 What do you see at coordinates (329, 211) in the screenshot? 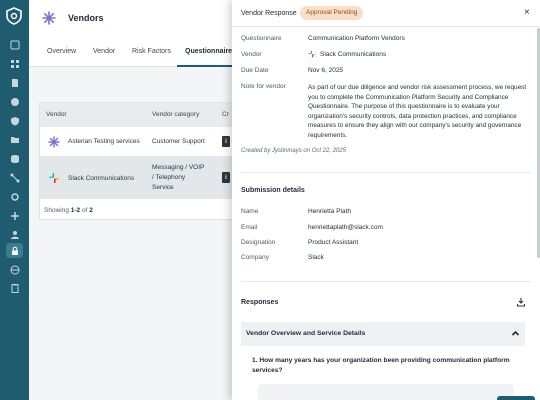
I see `name-value: Henrietta Plath` at bounding box center [329, 211].